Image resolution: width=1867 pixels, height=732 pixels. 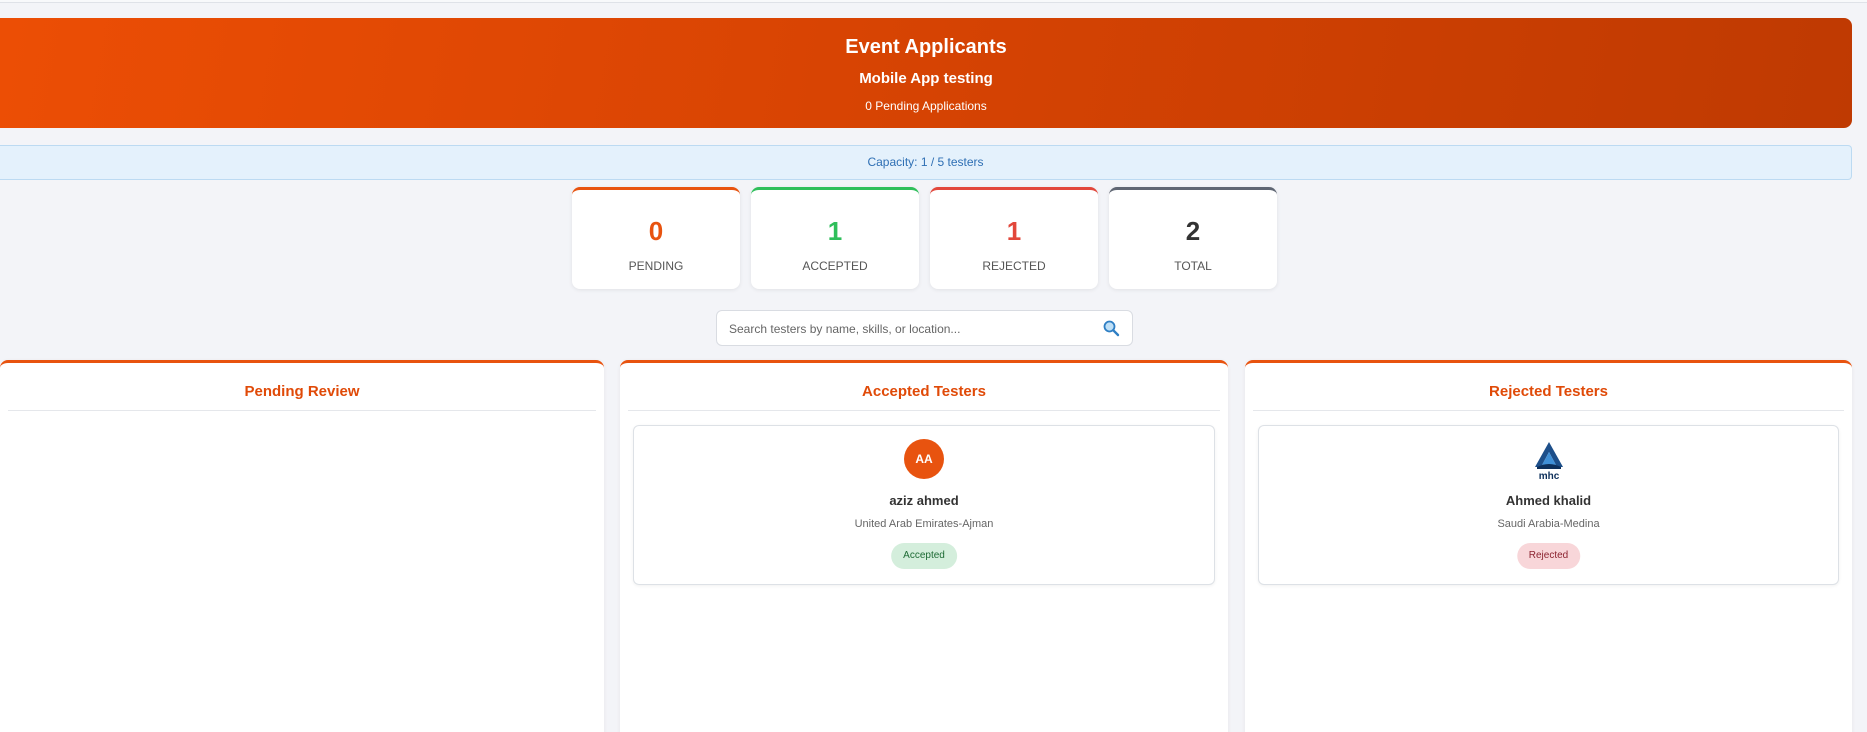 I want to click on stat-card-accepted: 1 ACCEPTED, so click(x=835, y=238).